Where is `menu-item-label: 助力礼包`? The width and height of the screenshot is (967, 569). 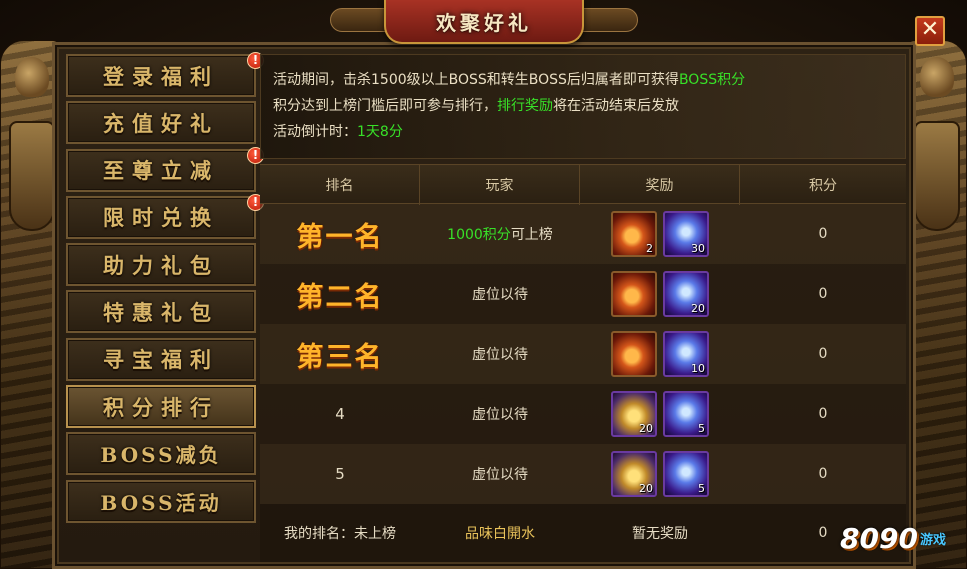
menu-item-label: 助力礼包 is located at coordinates (161, 265).